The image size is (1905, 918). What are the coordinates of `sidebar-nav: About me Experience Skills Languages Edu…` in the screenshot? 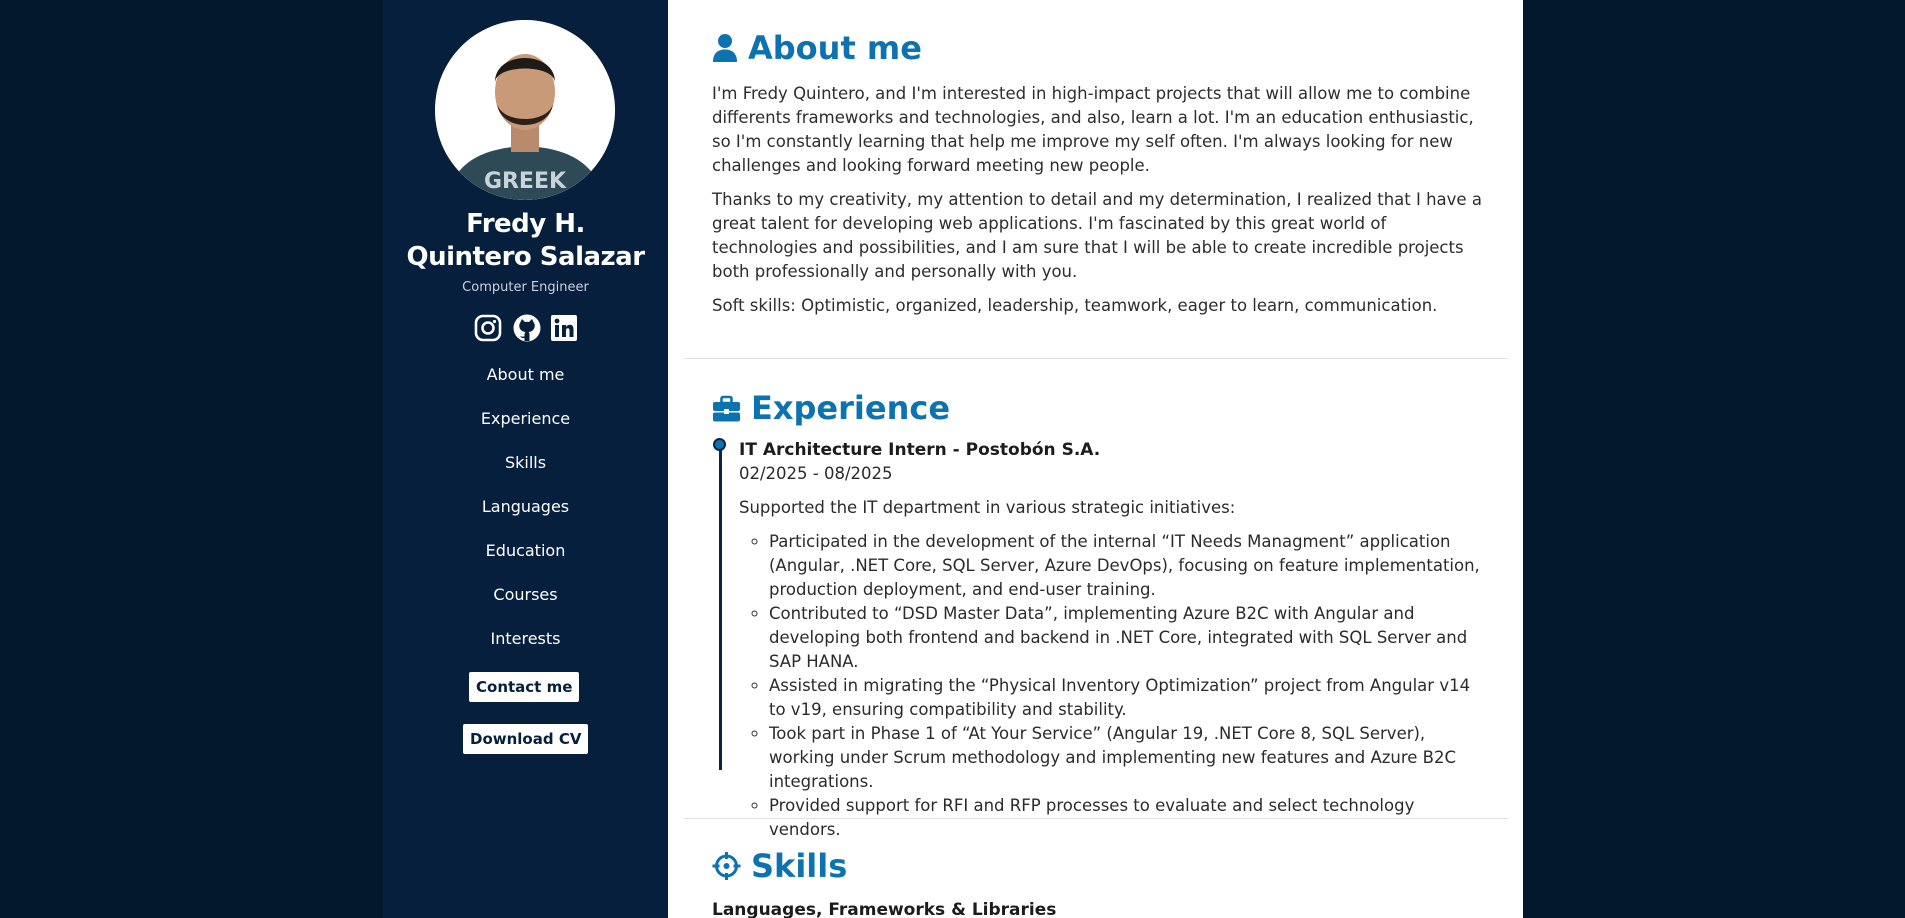 It's located at (525, 516).